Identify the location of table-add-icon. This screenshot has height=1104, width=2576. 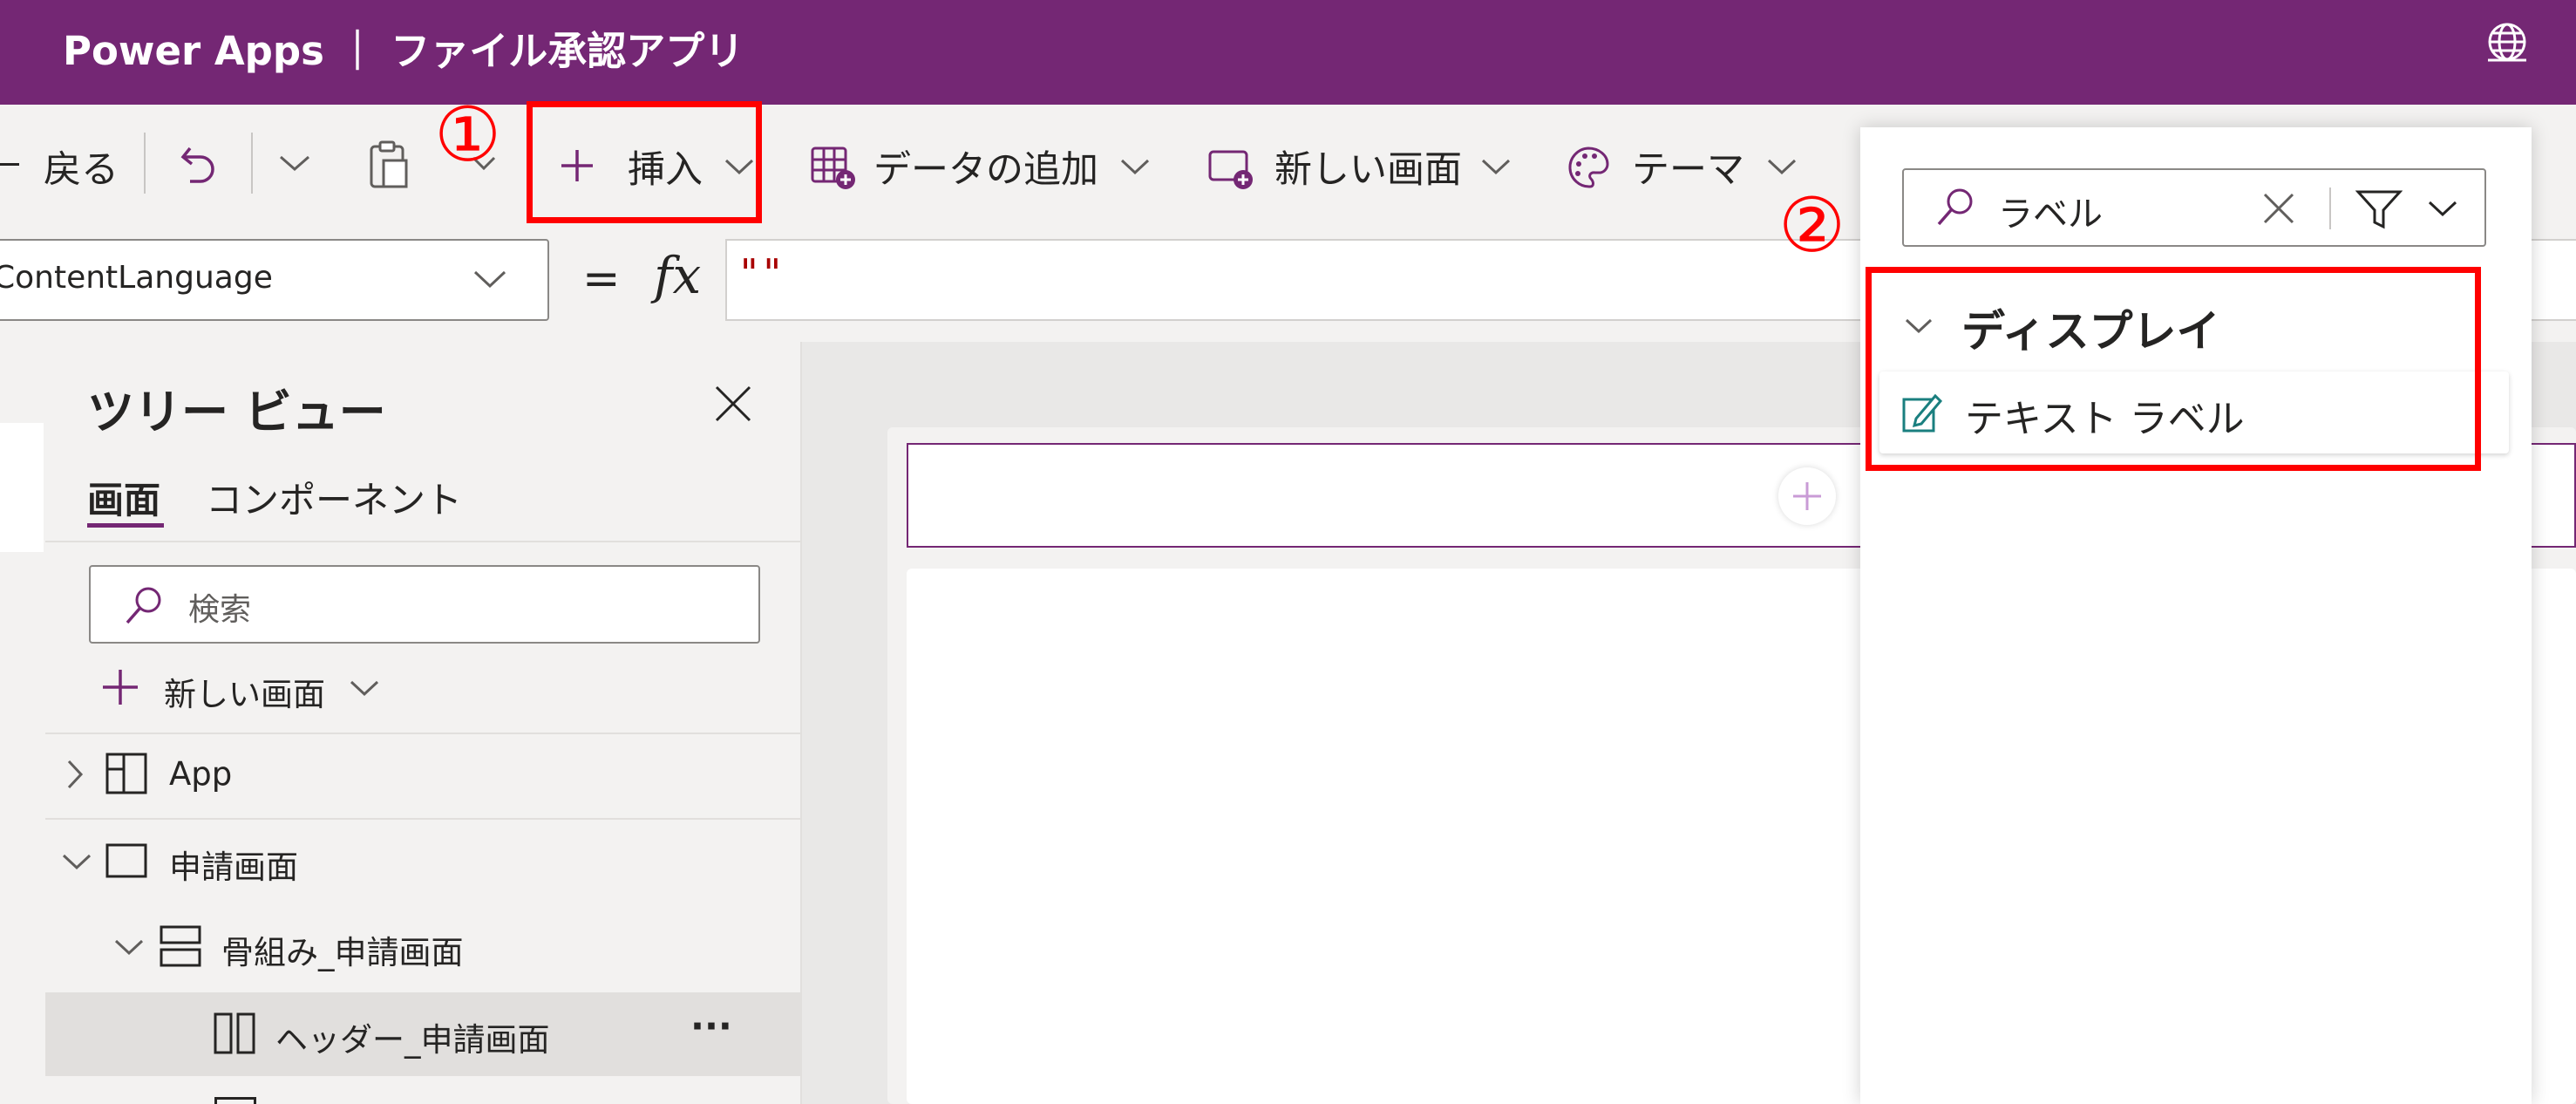
(833, 168).